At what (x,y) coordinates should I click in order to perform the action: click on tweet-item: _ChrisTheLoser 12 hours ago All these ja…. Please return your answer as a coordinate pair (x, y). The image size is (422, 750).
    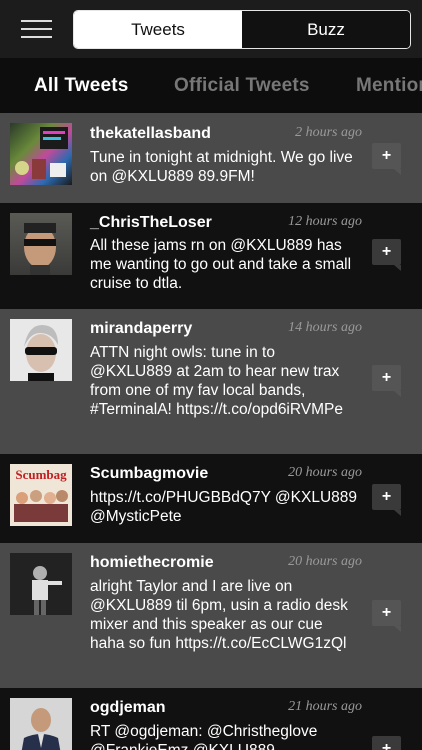
    Looking at the image, I should click on (211, 256).